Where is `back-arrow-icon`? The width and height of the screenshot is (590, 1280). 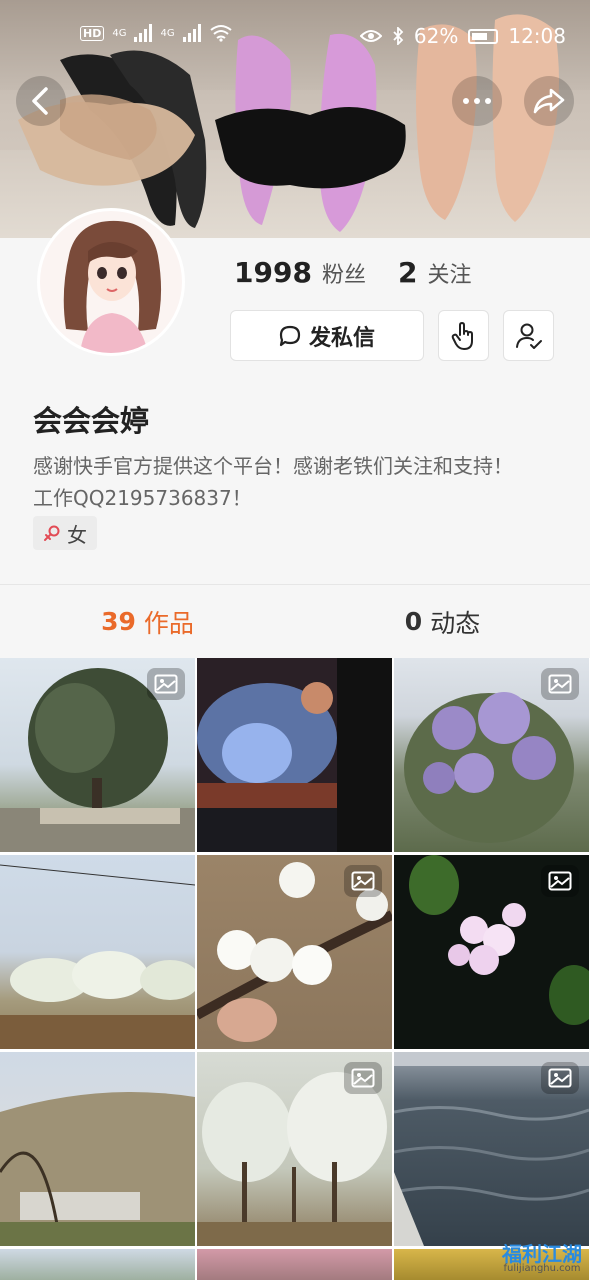
back-arrow-icon is located at coordinates (40, 101).